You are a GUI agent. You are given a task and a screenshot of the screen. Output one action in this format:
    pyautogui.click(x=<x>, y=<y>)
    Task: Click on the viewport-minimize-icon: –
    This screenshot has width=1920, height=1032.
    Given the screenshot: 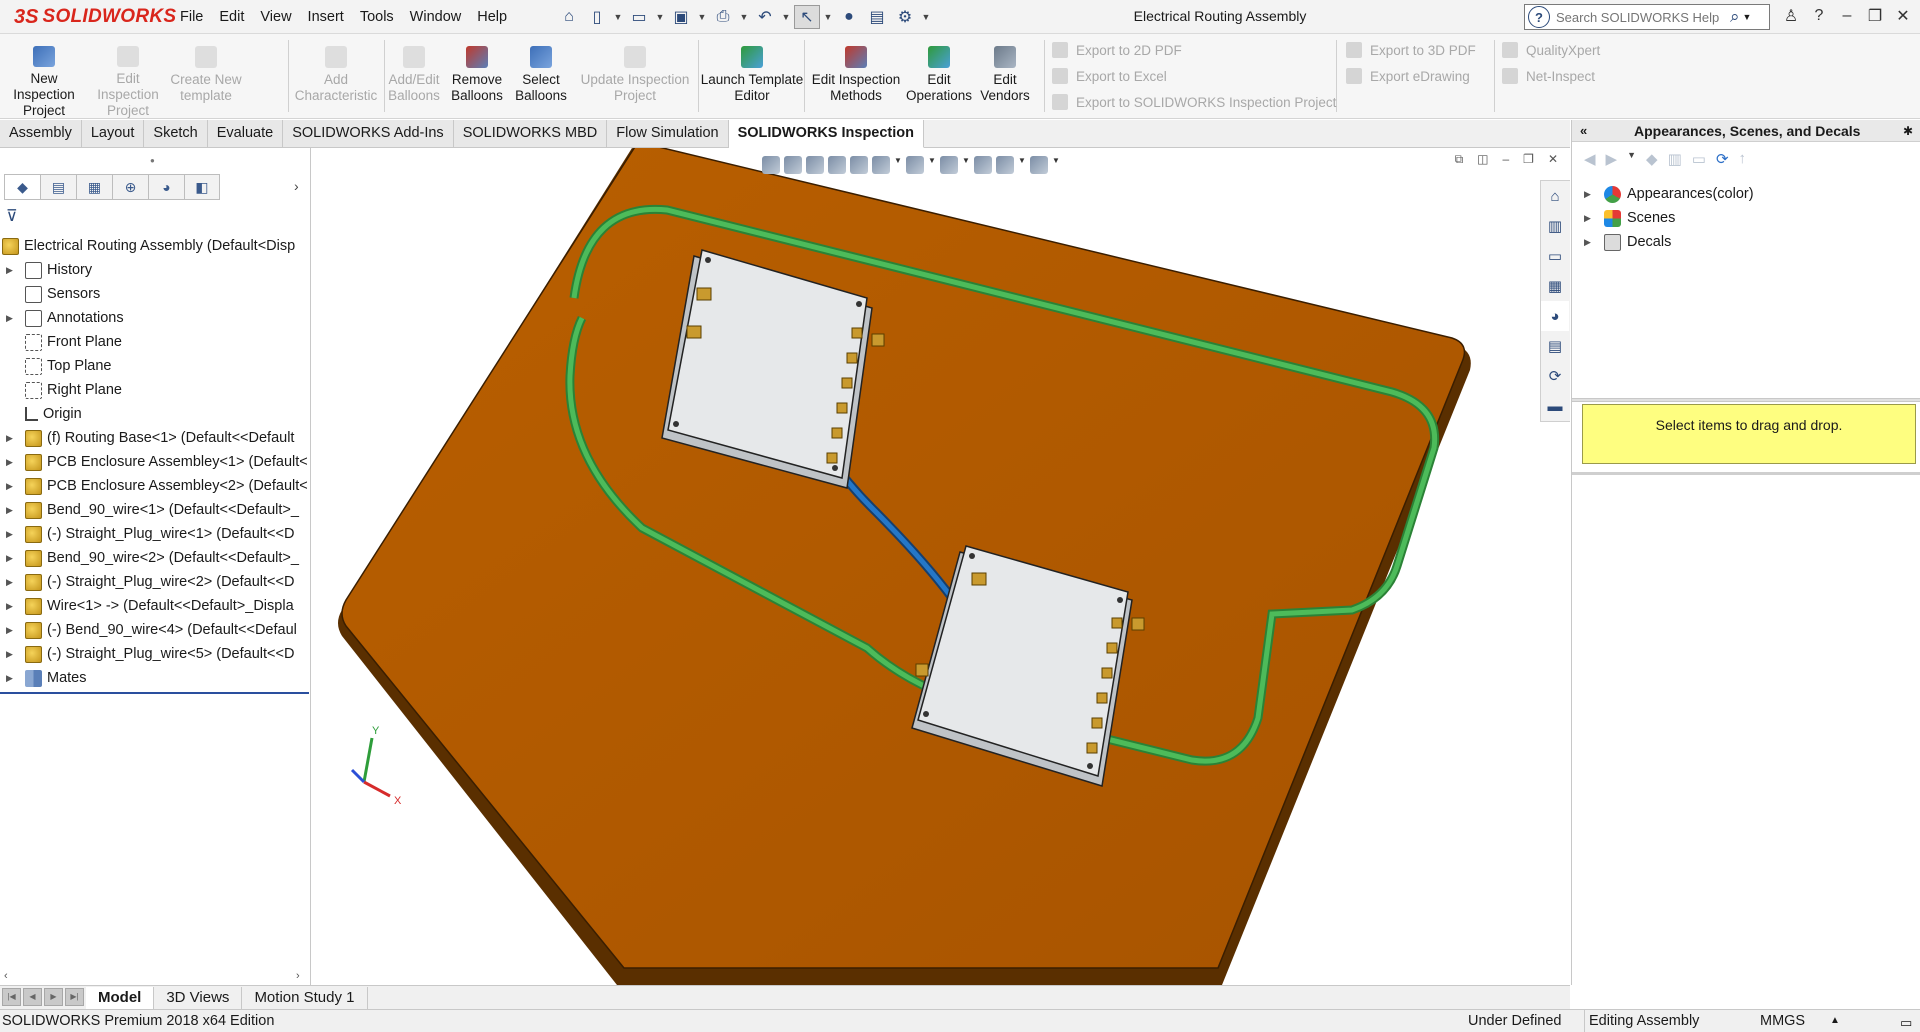 What is the action you would take?
    pyautogui.click(x=1505, y=159)
    